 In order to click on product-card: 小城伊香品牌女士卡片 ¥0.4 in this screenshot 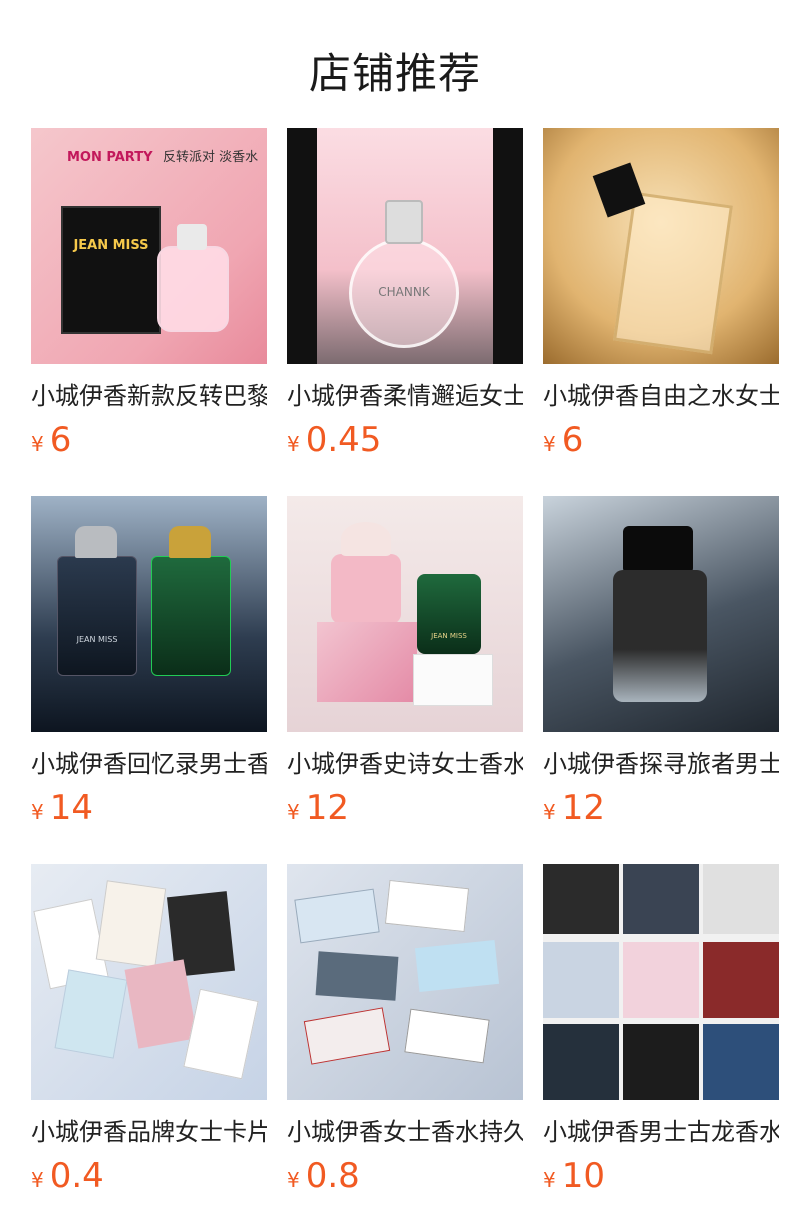, I will do `click(149, 1034)`.